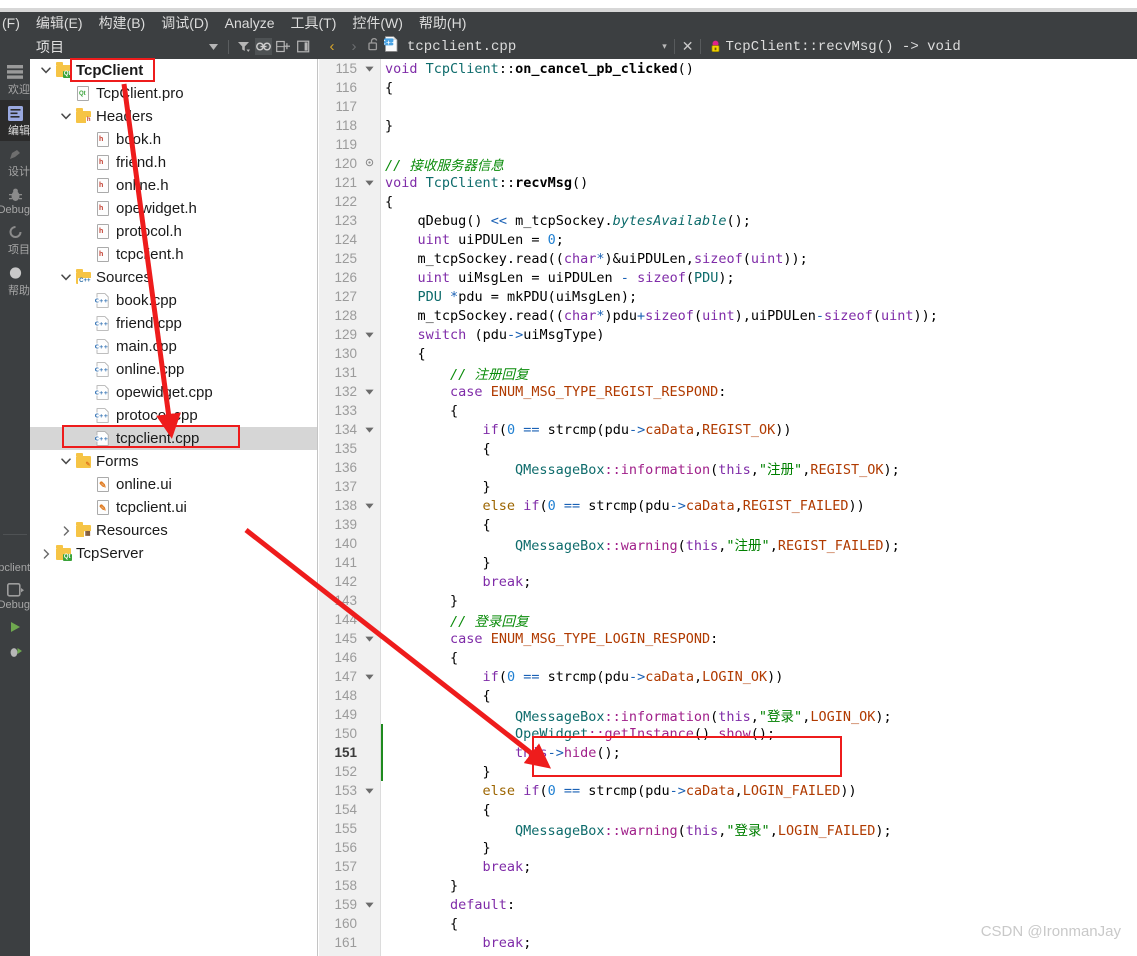  Describe the element at coordinates (728, 581) in the screenshot. I see `code-line: 142 break;` at that location.